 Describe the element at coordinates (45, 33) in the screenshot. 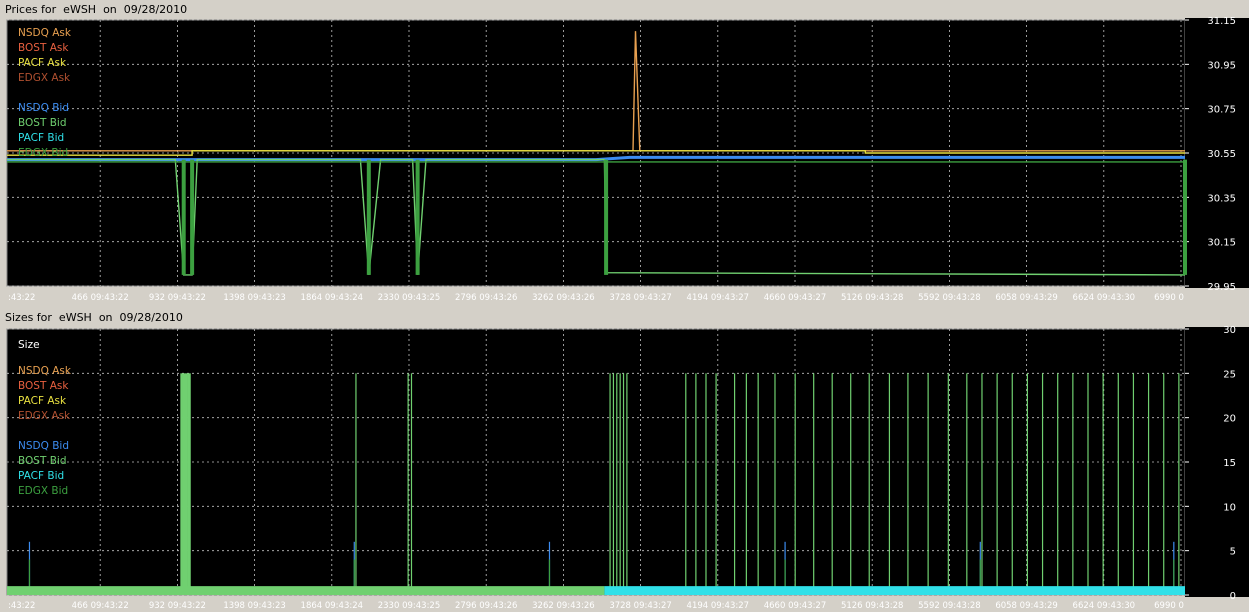

I see `prices-legend-entry: NSDQ Ask` at that location.